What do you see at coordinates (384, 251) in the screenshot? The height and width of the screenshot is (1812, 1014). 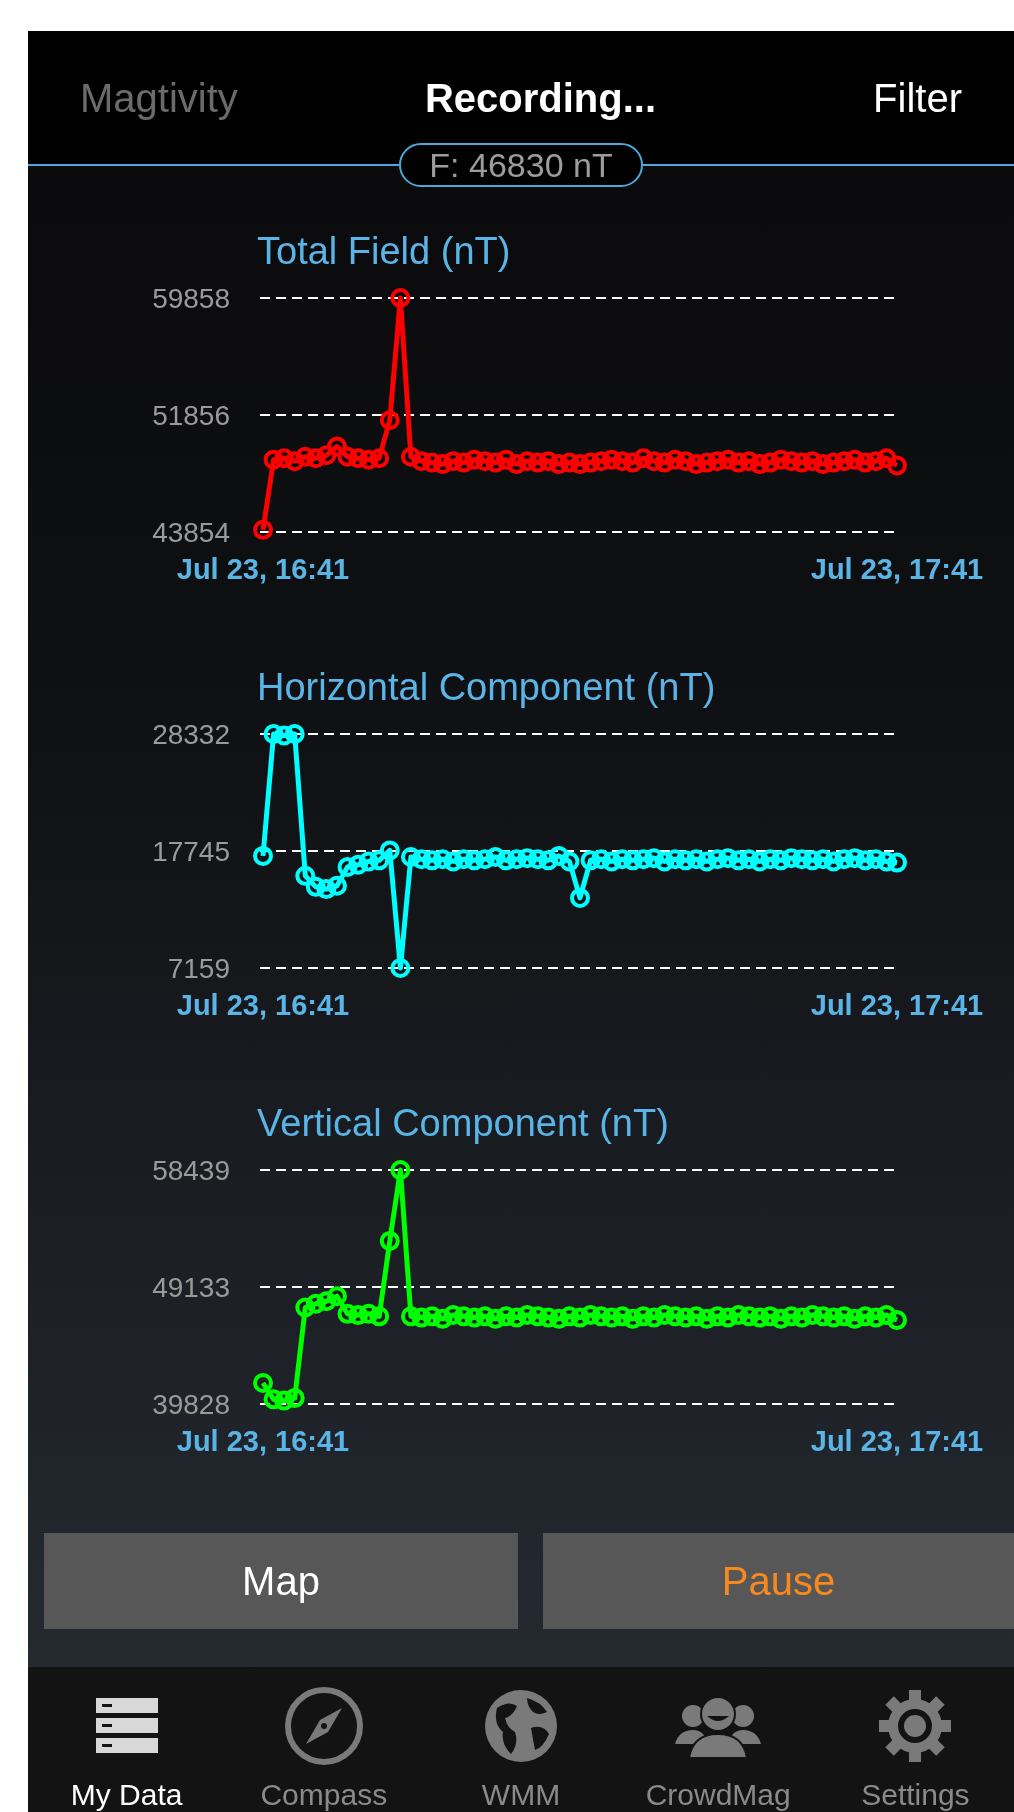 I see `chart-title: Total Field (nT)` at bounding box center [384, 251].